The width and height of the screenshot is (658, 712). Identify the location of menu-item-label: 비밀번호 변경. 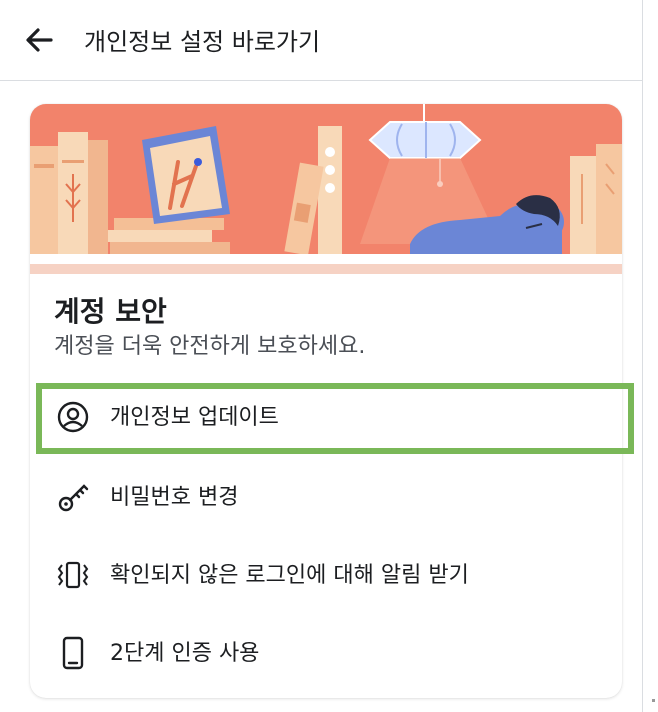
(174, 497).